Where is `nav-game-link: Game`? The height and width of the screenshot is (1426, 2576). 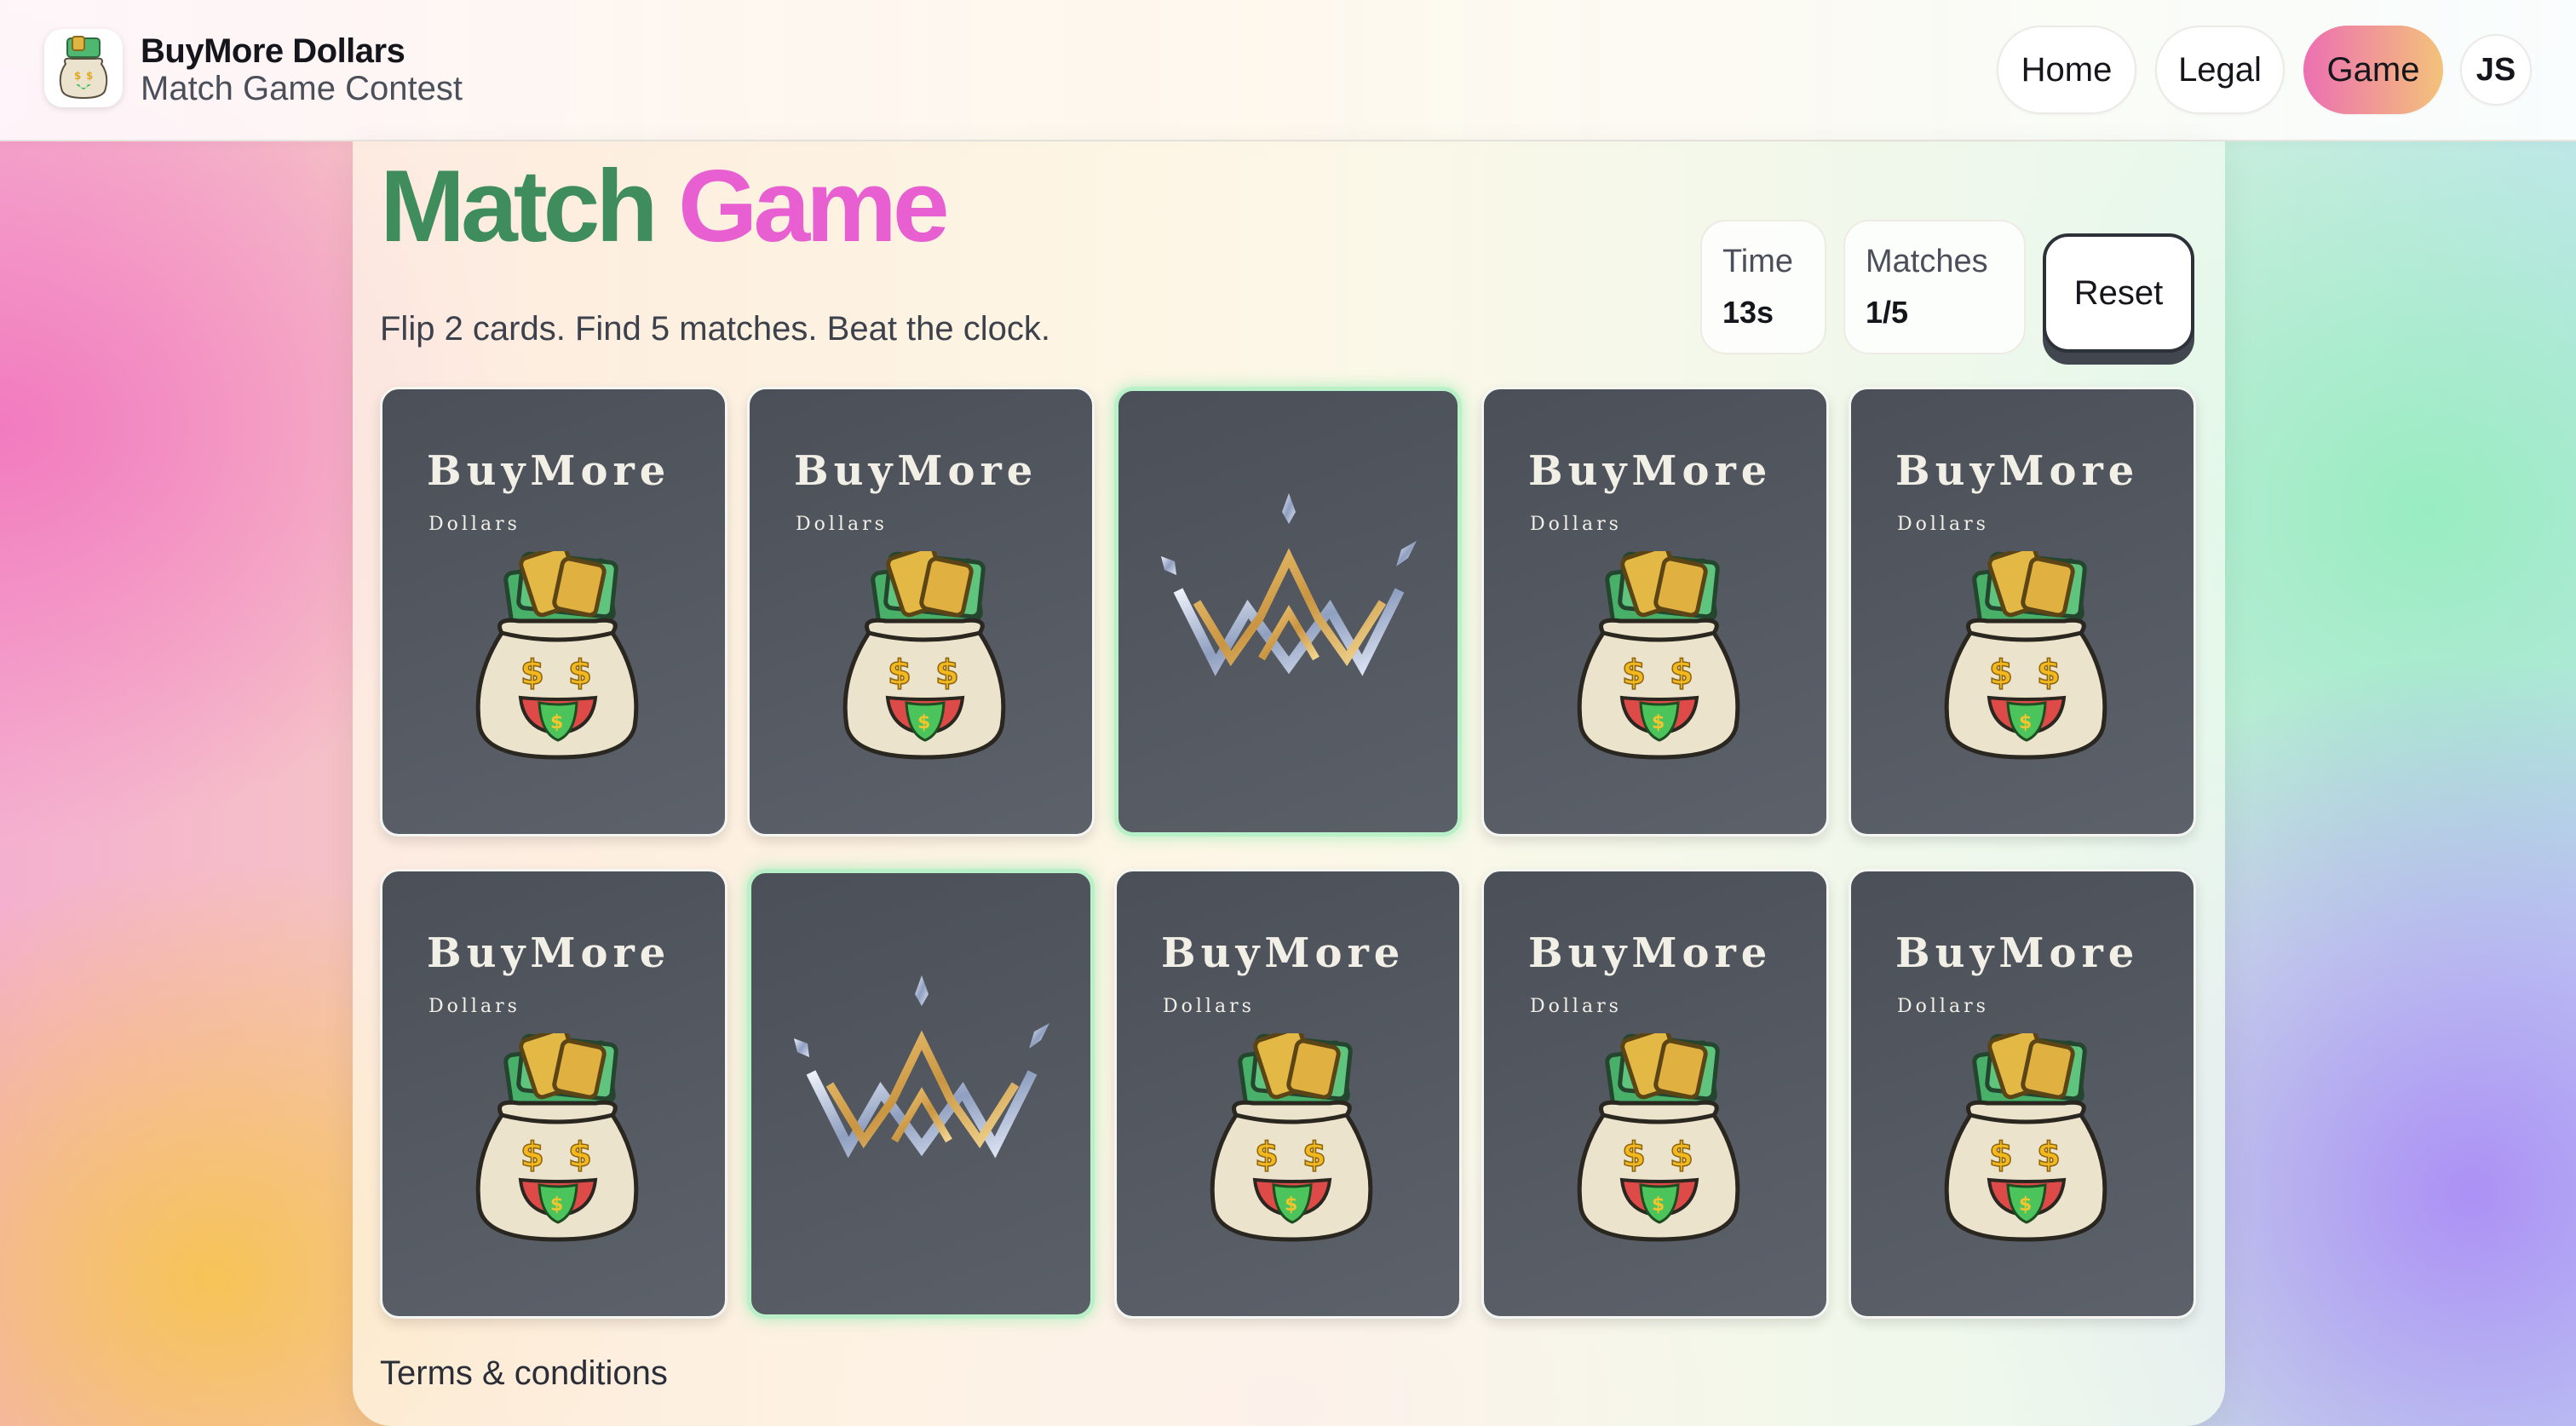 nav-game-link: Game is located at coordinates (2373, 70).